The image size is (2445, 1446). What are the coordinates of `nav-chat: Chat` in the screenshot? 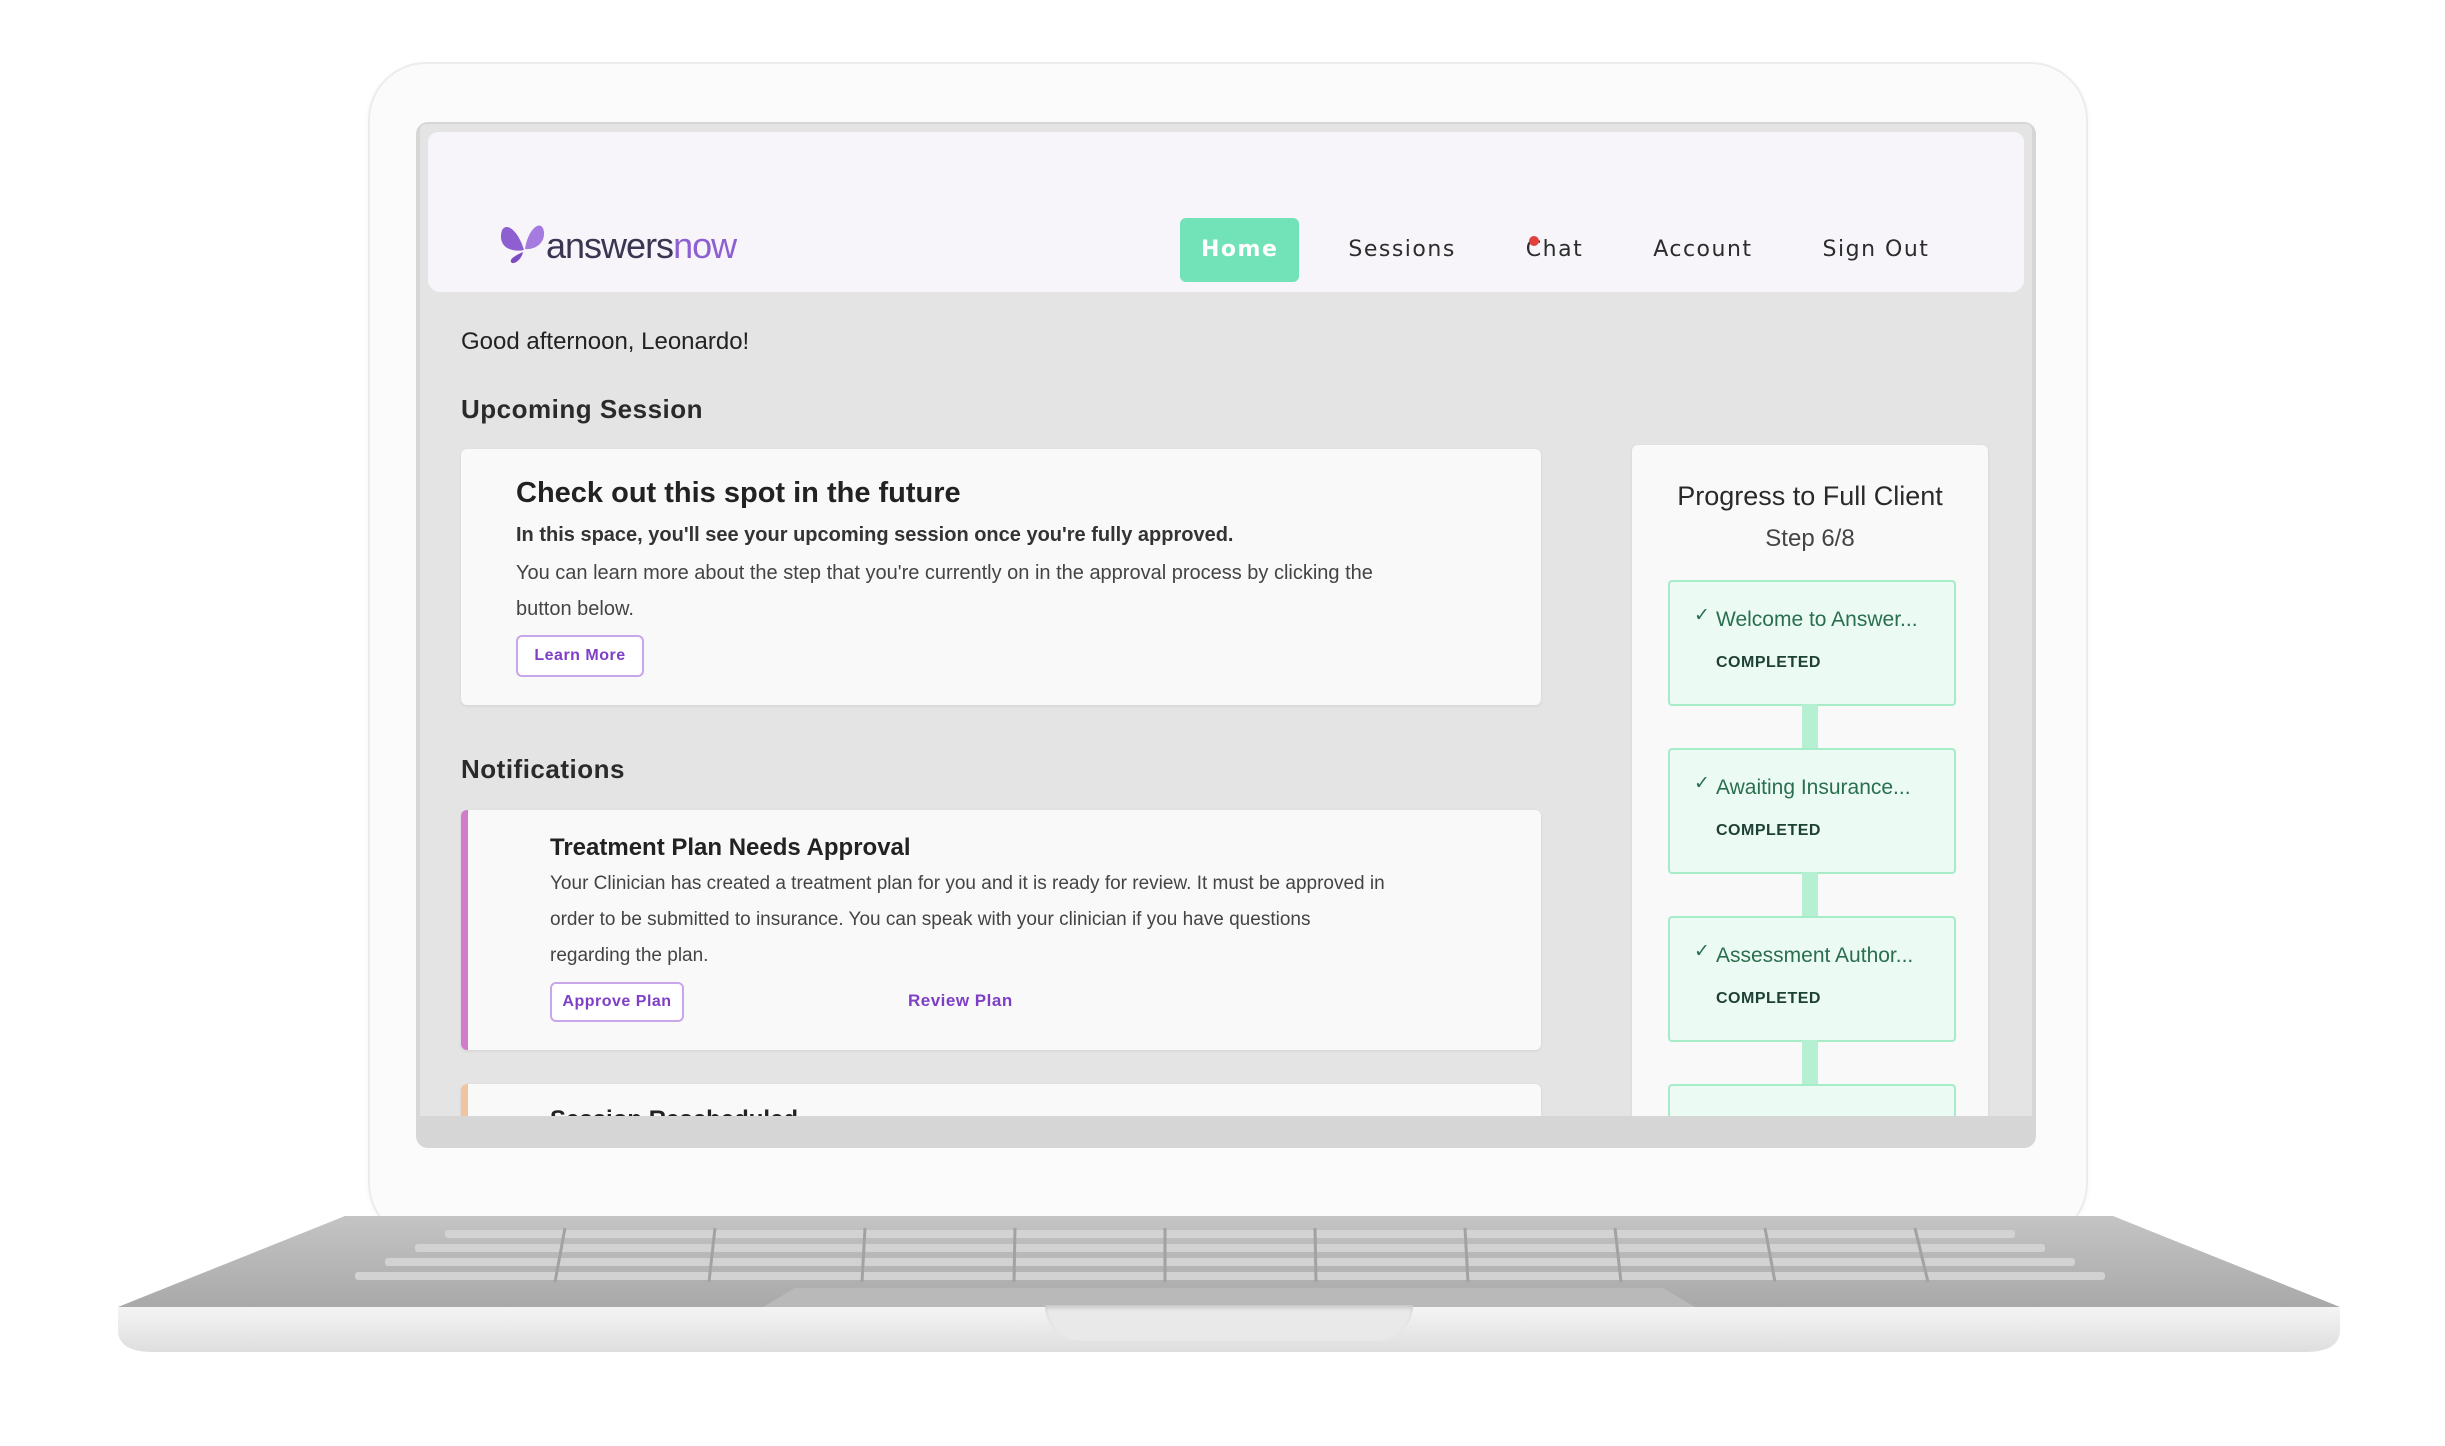 It's located at (1554, 250).